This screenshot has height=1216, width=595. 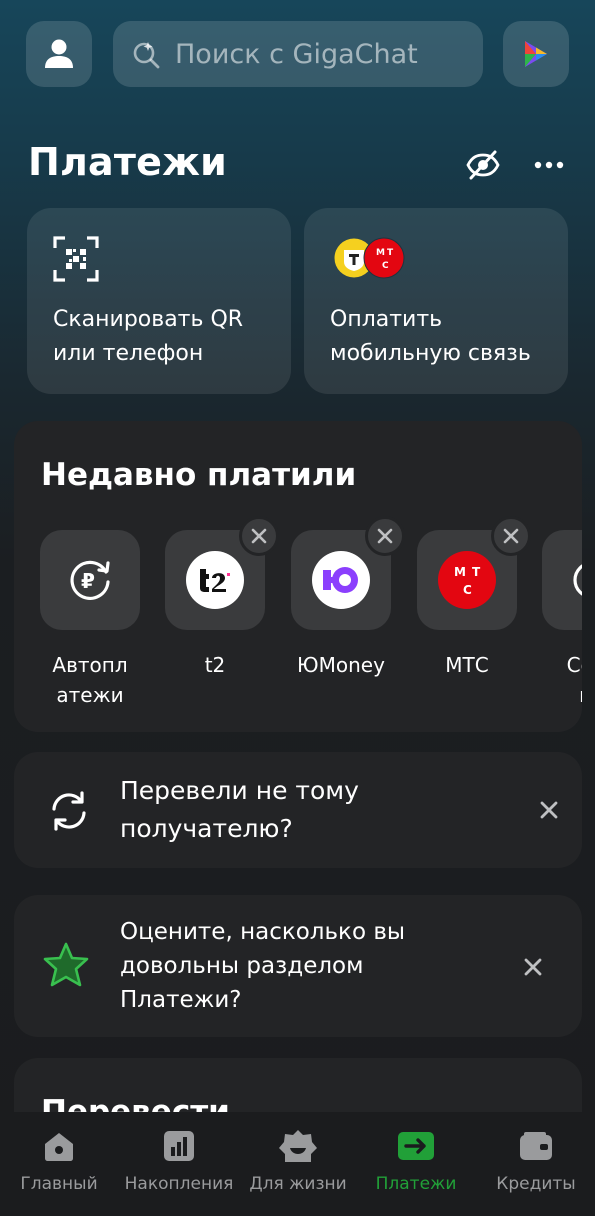 I want to click on recent-item-label: Автопл атежи, so click(x=90, y=680).